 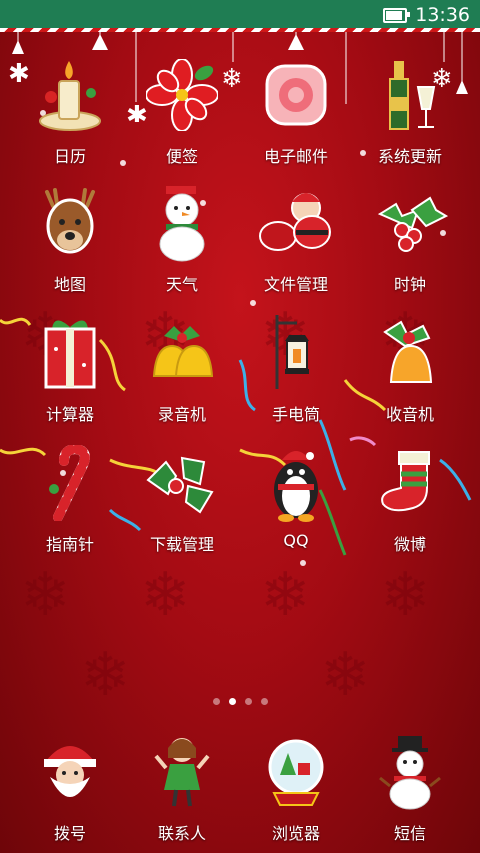 I want to click on app-label: 地图, so click(x=69, y=284).